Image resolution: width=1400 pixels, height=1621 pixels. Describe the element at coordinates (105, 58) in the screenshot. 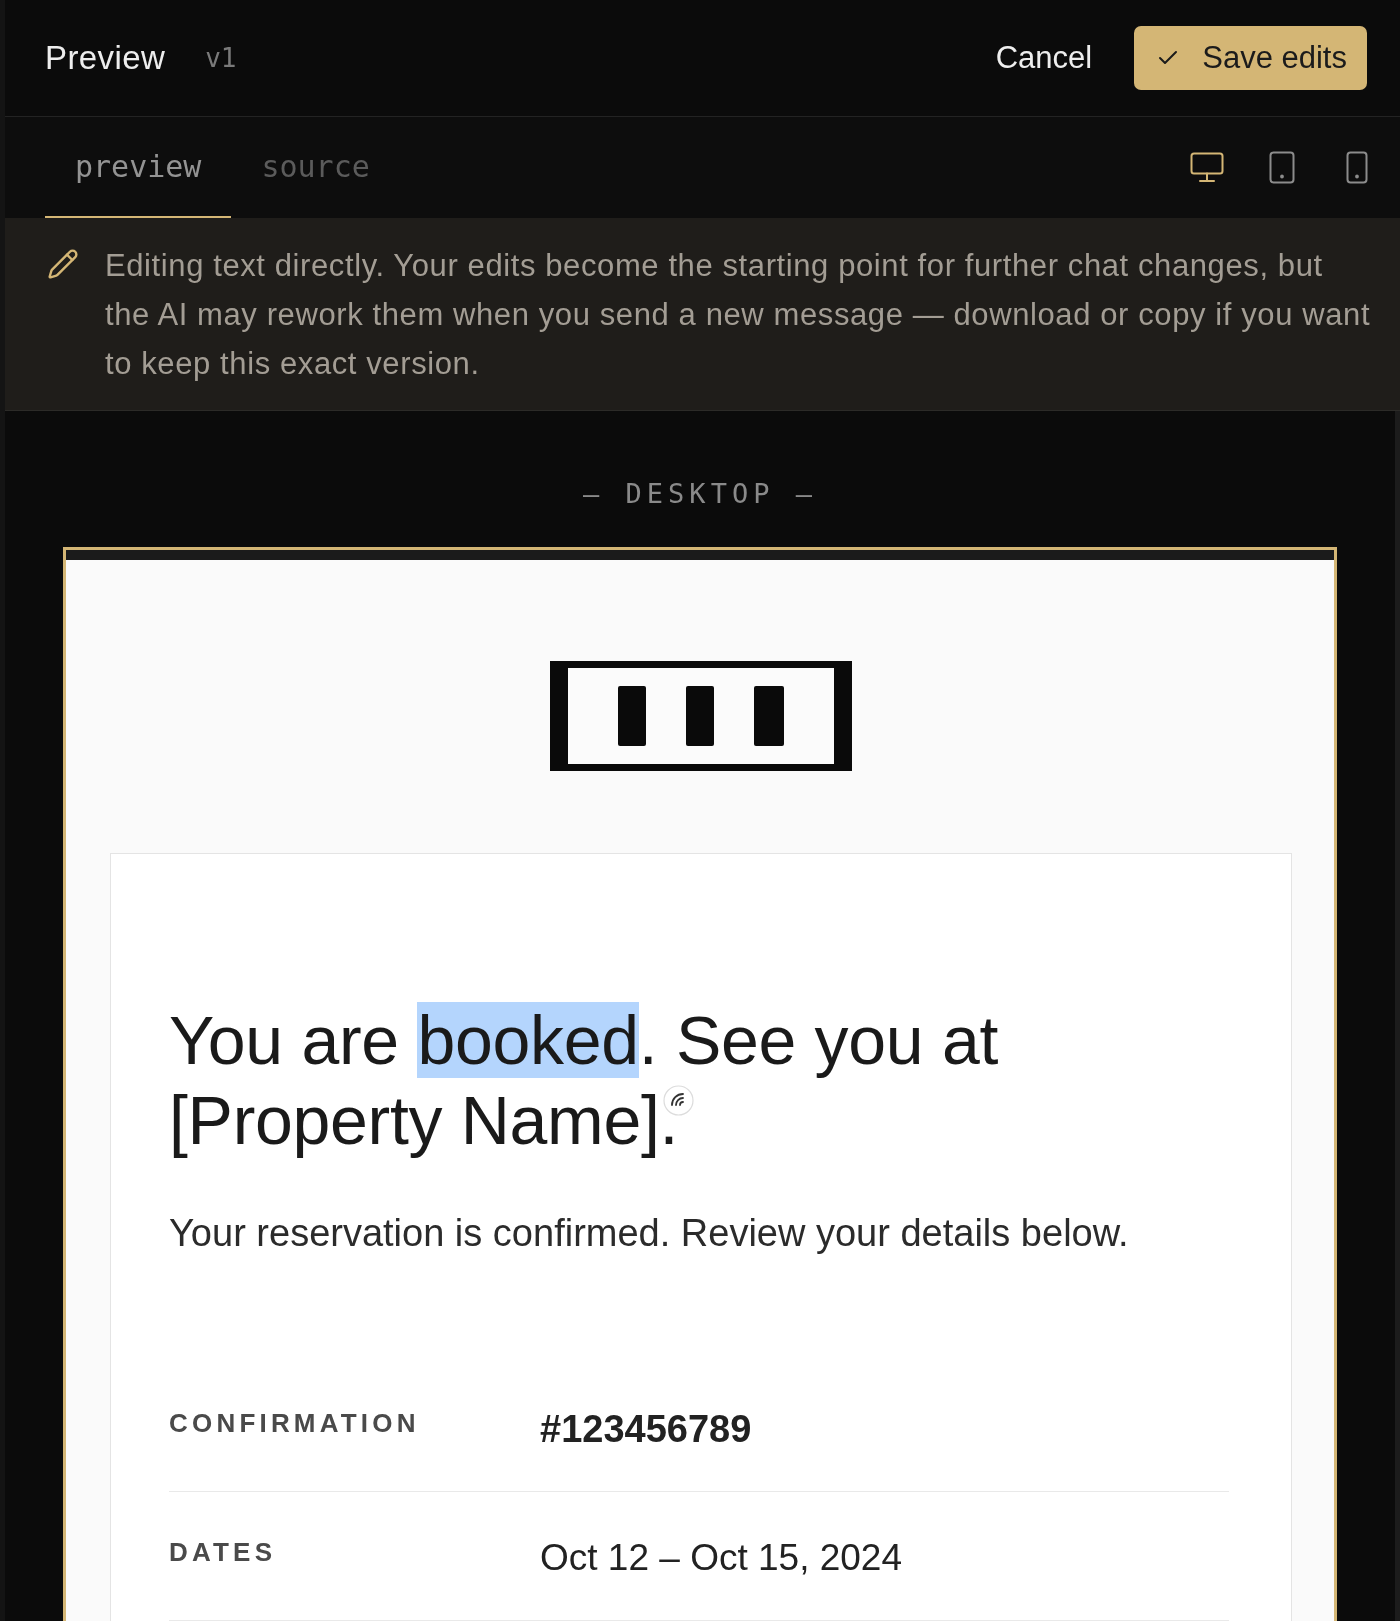

I see `page-title: Preview` at that location.